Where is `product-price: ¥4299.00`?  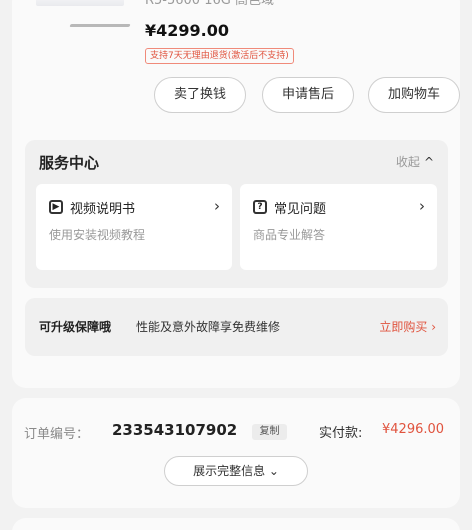
product-price: ¥4299.00 is located at coordinates (187, 30).